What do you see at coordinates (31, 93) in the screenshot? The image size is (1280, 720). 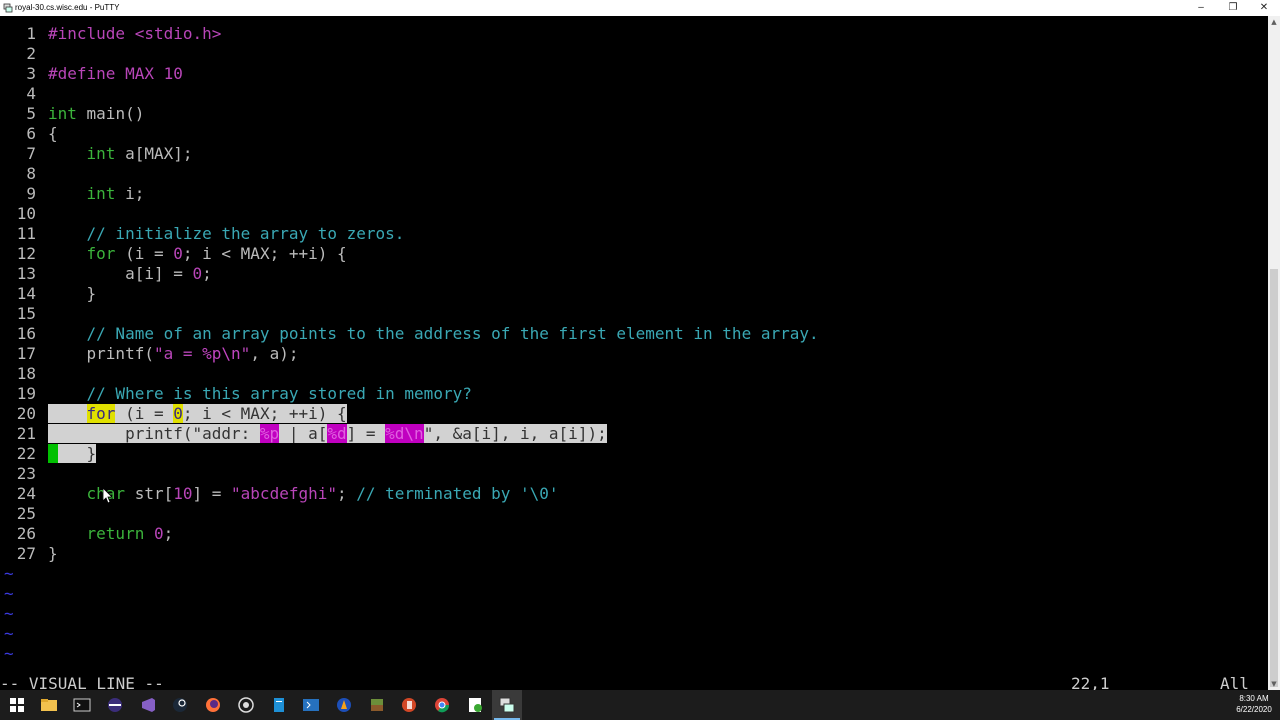 I see `line-number: 4` at bounding box center [31, 93].